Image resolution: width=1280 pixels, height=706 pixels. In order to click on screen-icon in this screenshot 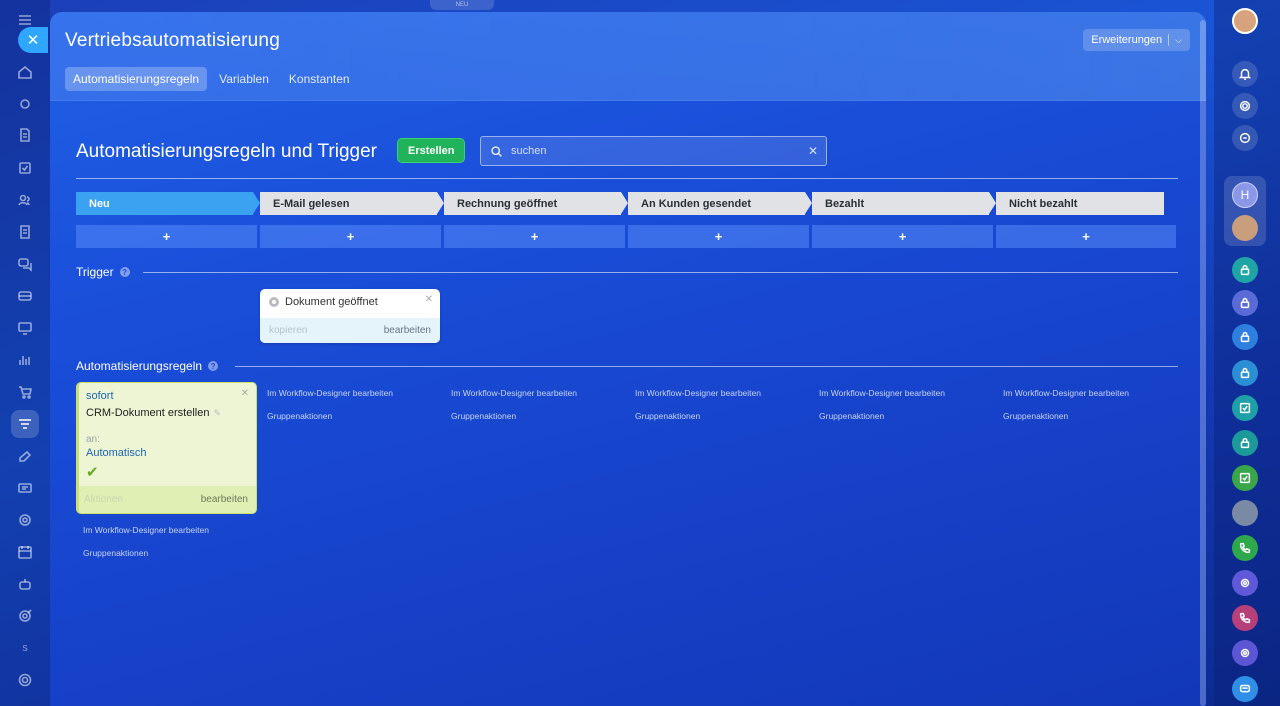, I will do `click(25, 328)`.